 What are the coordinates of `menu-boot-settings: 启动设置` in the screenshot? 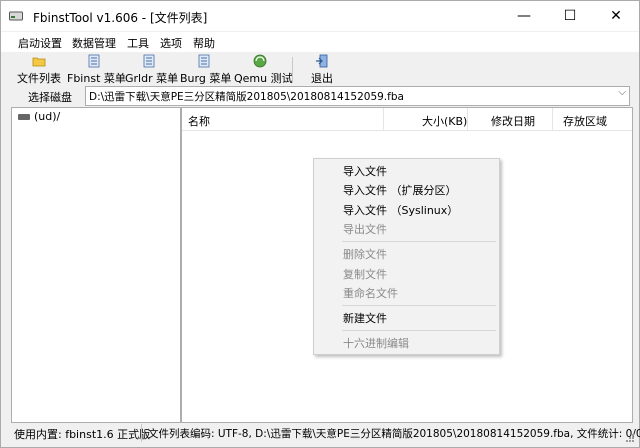 It's located at (40, 43).